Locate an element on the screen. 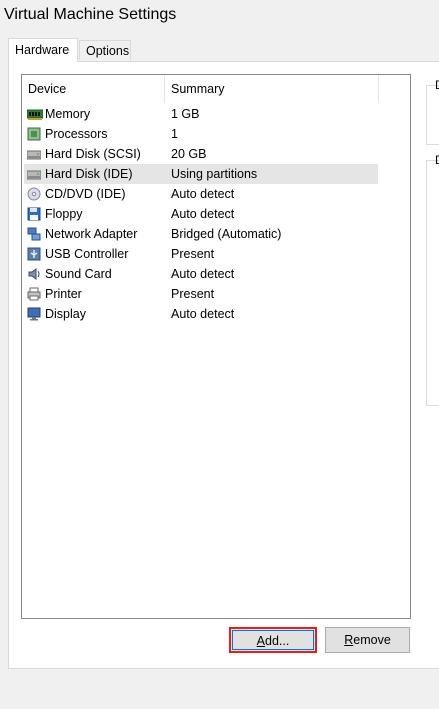 This screenshot has height=709, width=439. device-name: Sound Card is located at coordinates (78, 274).